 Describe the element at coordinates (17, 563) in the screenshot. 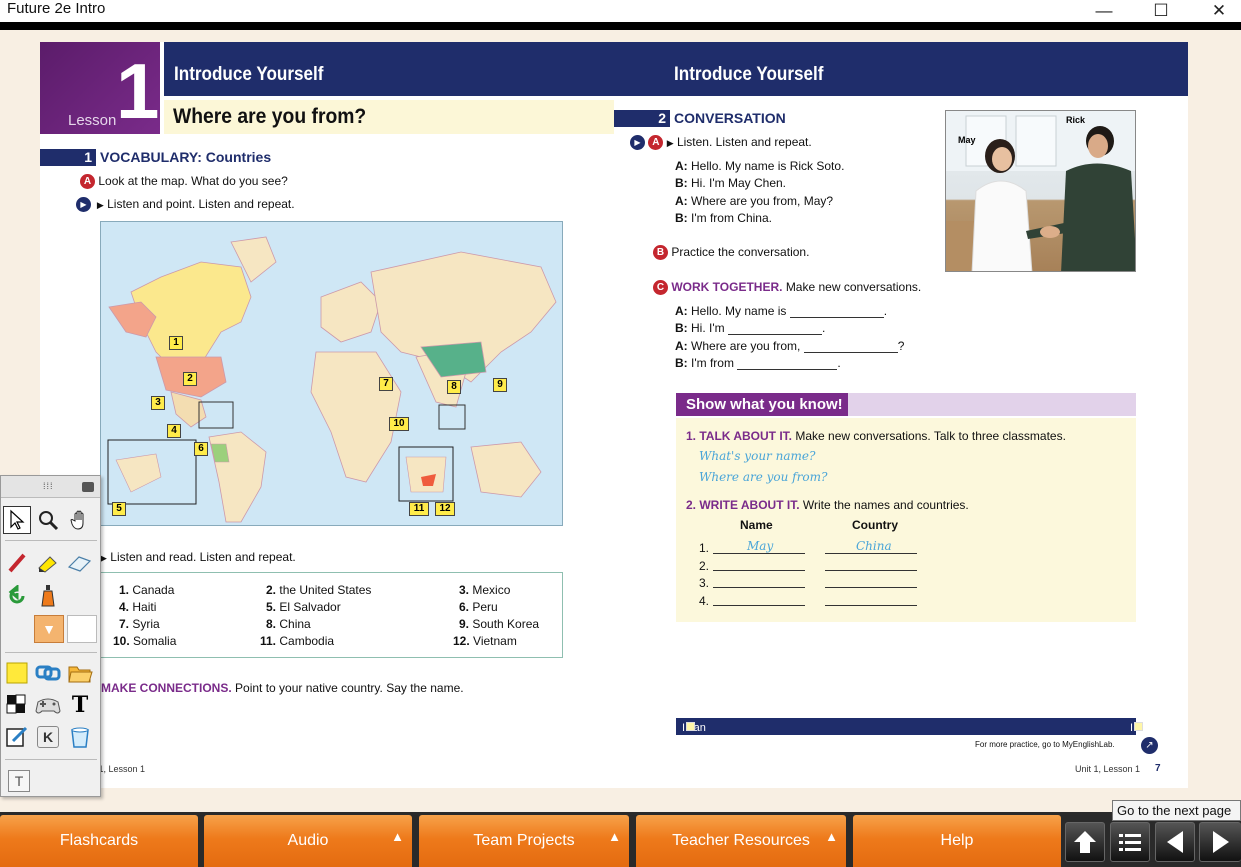

I see `pen-icon` at that location.